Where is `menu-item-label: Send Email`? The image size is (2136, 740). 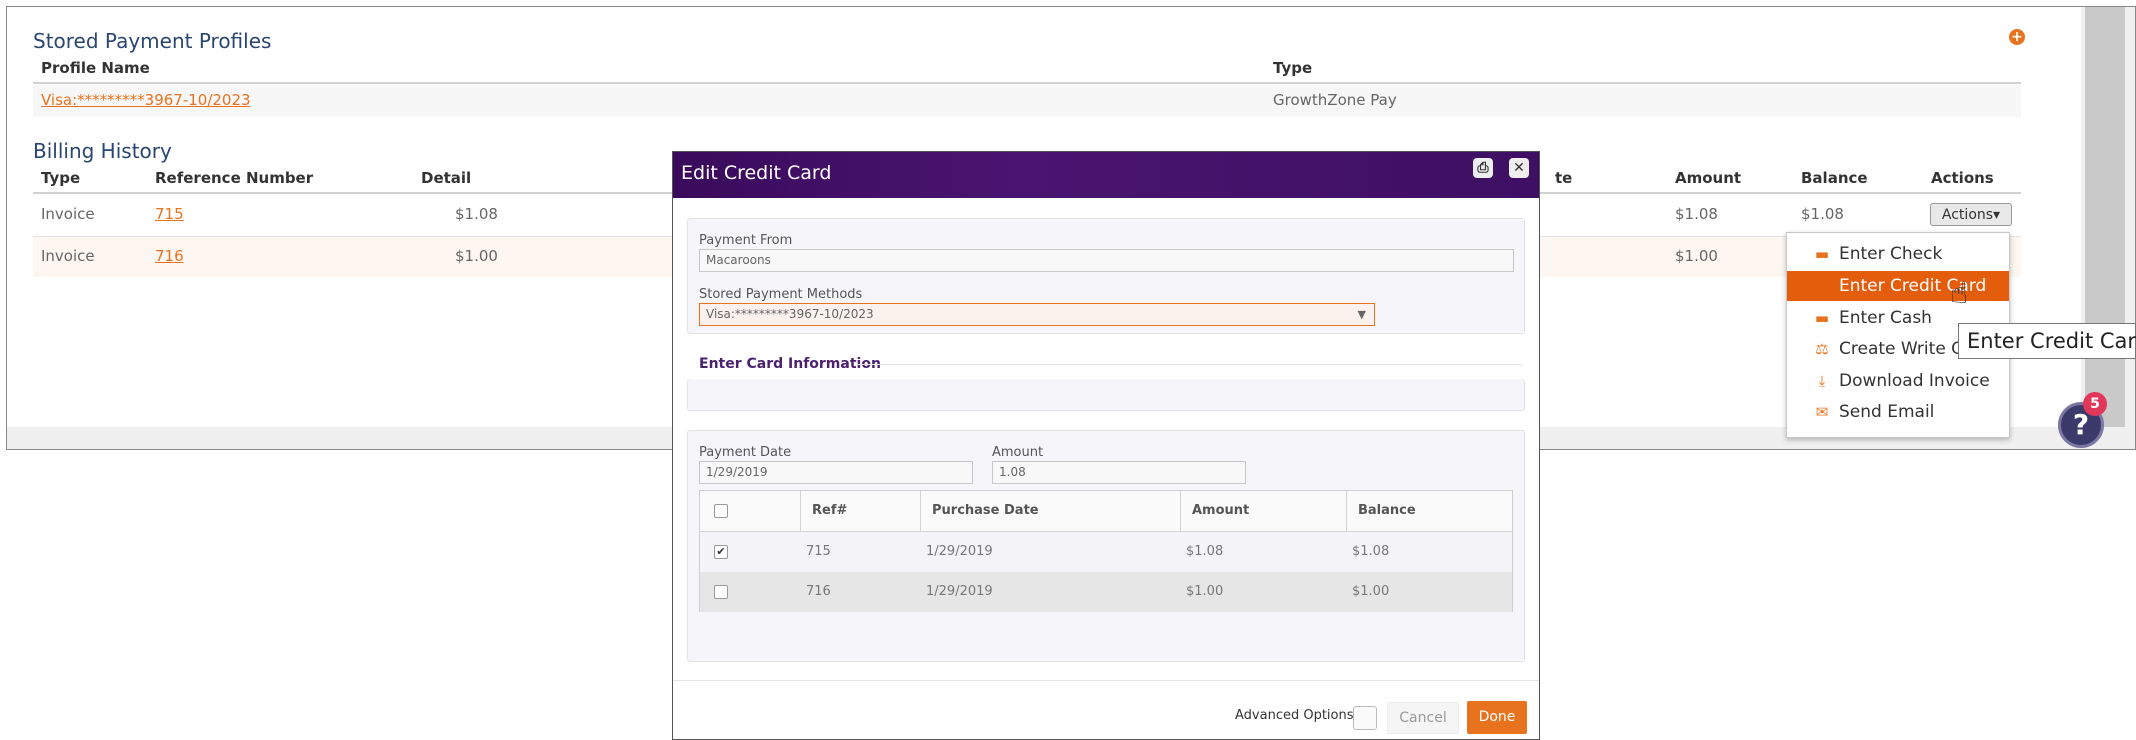 menu-item-label: Send Email is located at coordinates (1887, 412).